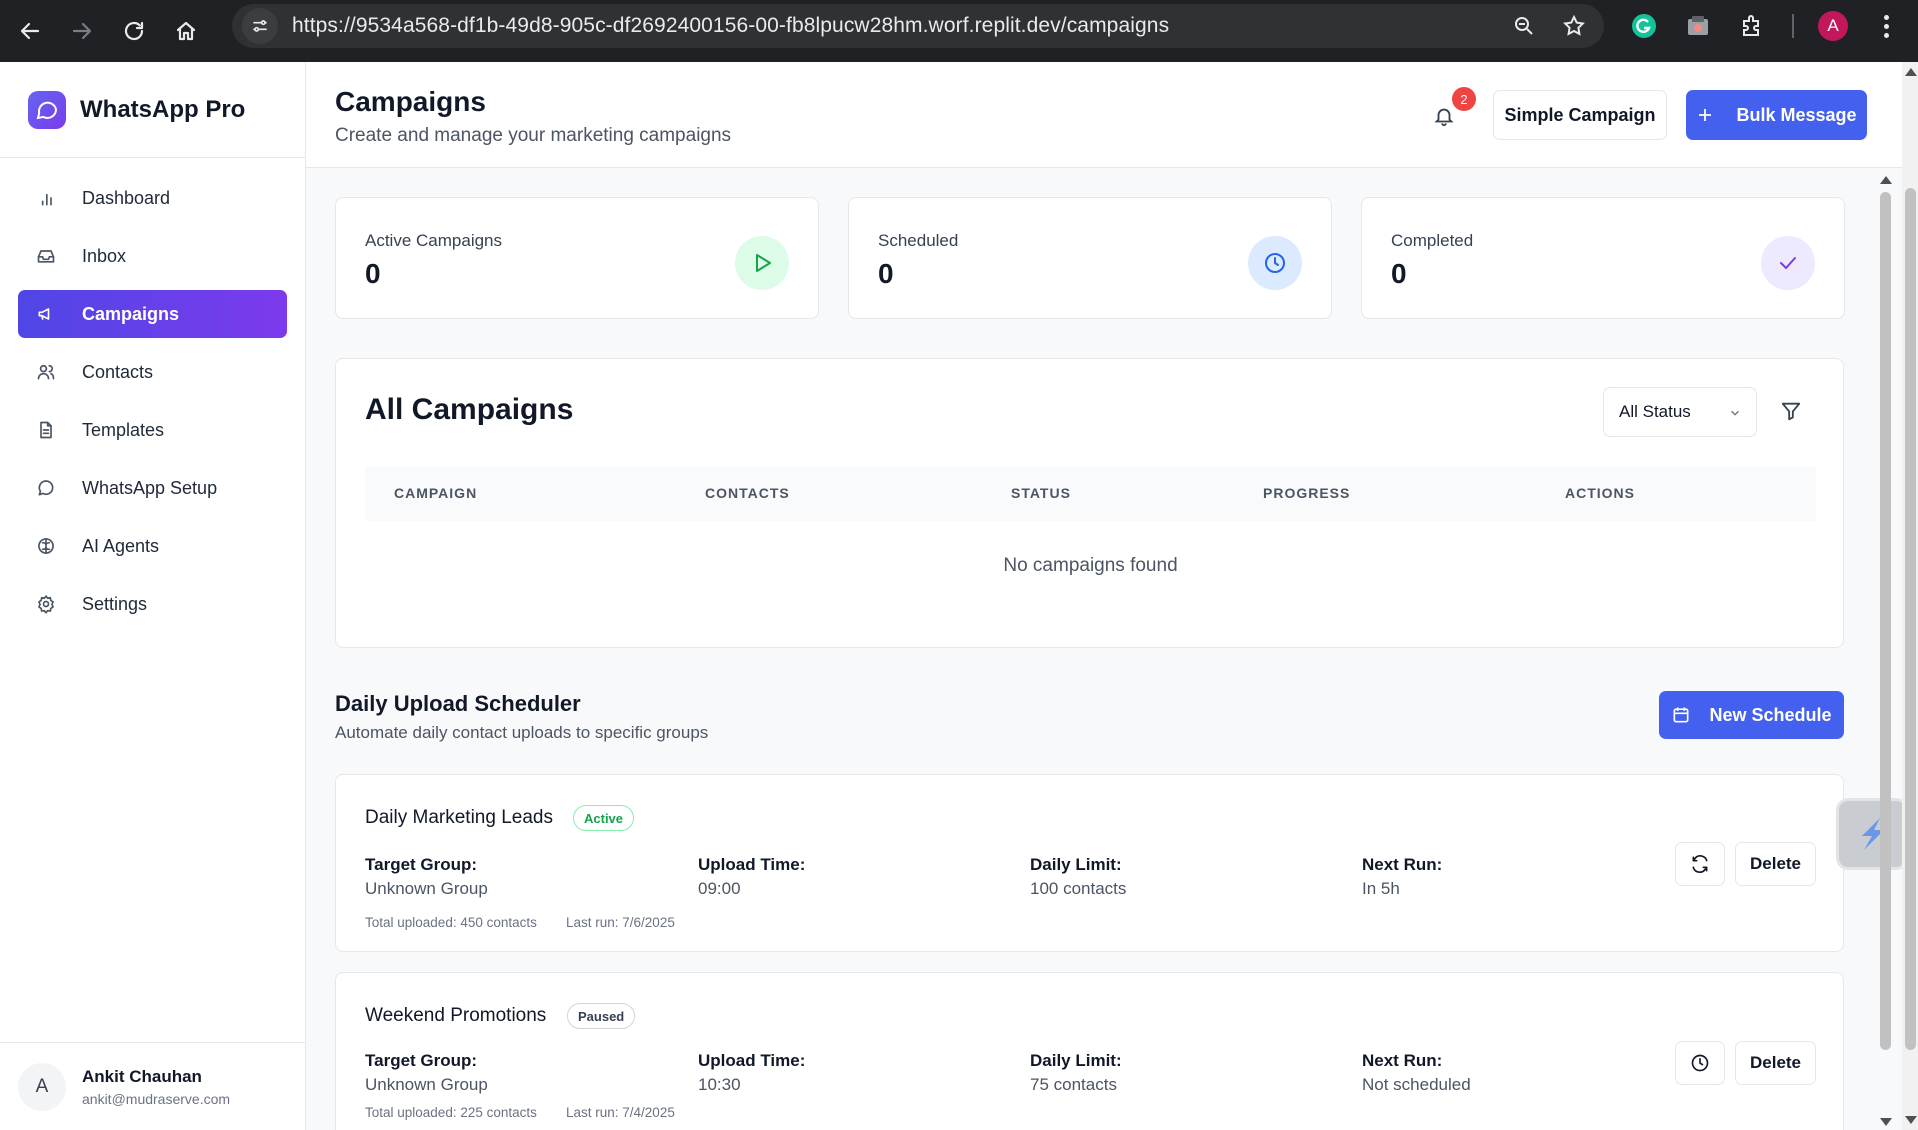  I want to click on page-scrollbar, so click(1910, 596).